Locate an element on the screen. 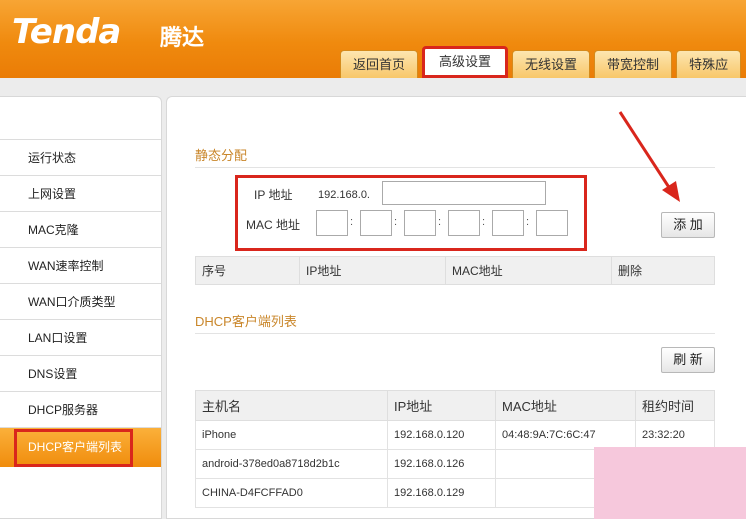  column-header: 主机名 is located at coordinates (291, 405).